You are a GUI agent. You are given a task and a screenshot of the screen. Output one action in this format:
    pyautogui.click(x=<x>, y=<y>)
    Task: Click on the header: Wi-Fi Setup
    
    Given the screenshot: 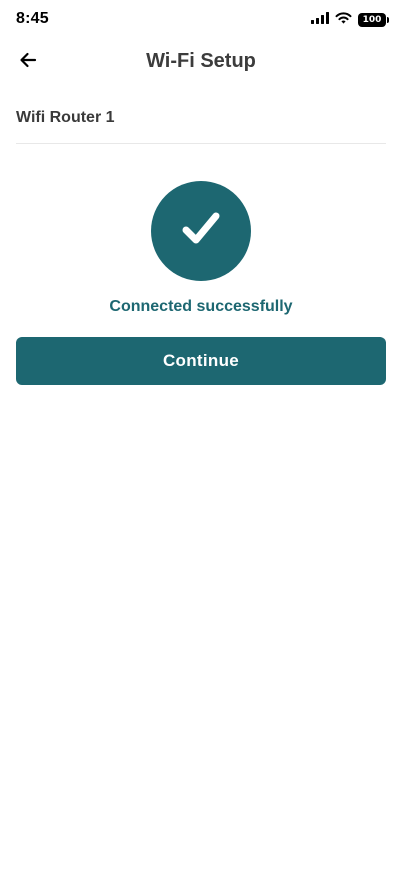 What is the action you would take?
    pyautogui.click(x=201, y=62)
    